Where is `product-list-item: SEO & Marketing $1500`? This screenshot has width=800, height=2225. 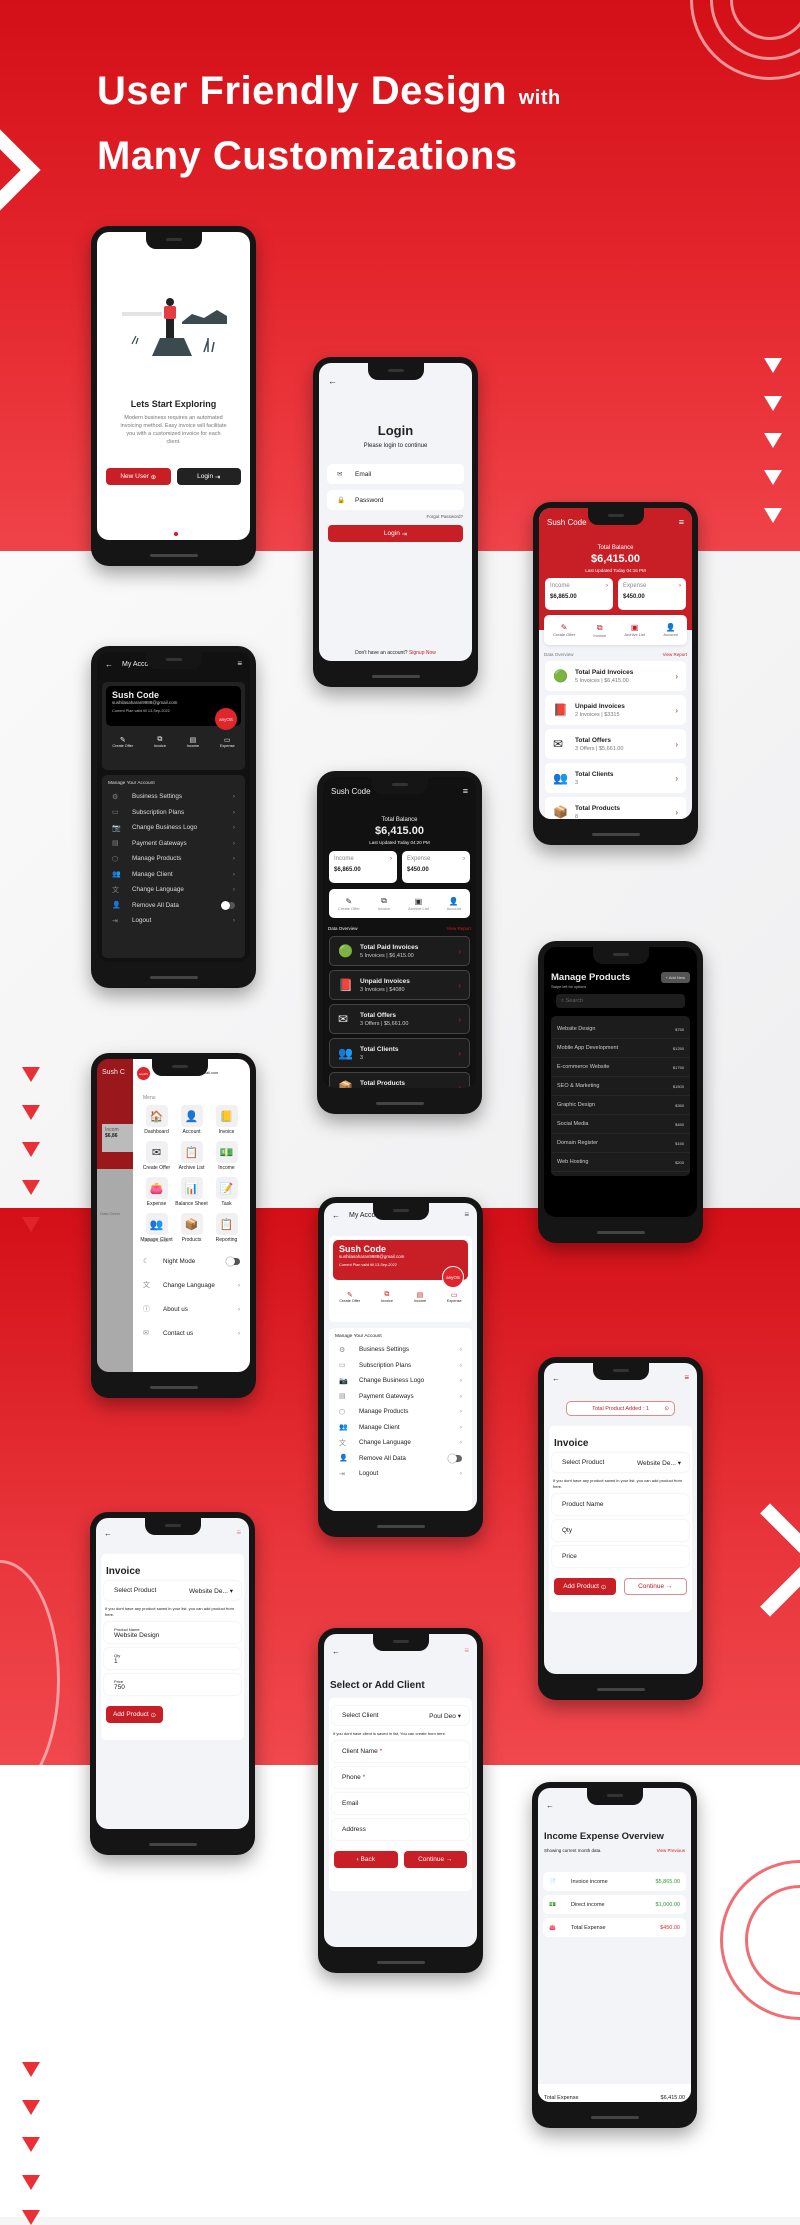 product-list-item: SEO & Marketing $1500 is located at coordinates (620, 1086).